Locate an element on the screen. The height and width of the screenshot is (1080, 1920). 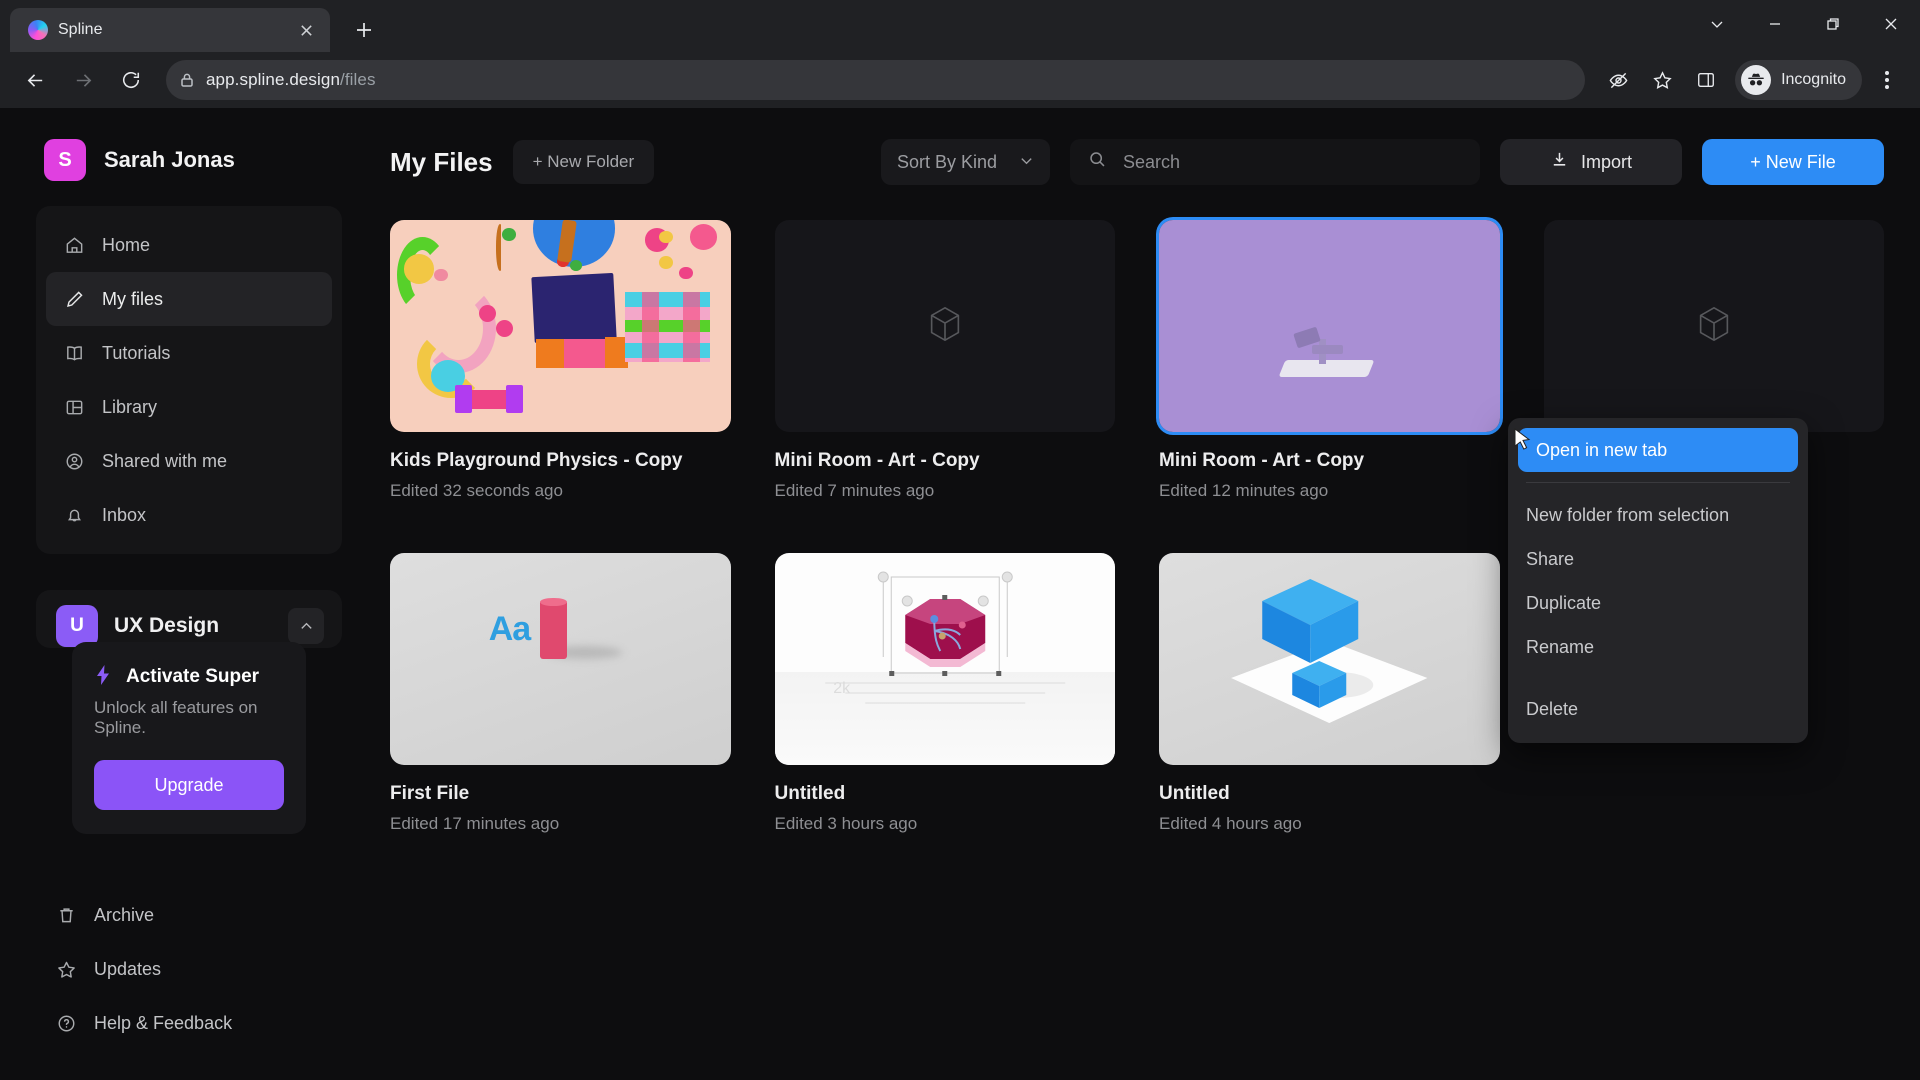
minimize-icon is located at coordinates (1775, 24).